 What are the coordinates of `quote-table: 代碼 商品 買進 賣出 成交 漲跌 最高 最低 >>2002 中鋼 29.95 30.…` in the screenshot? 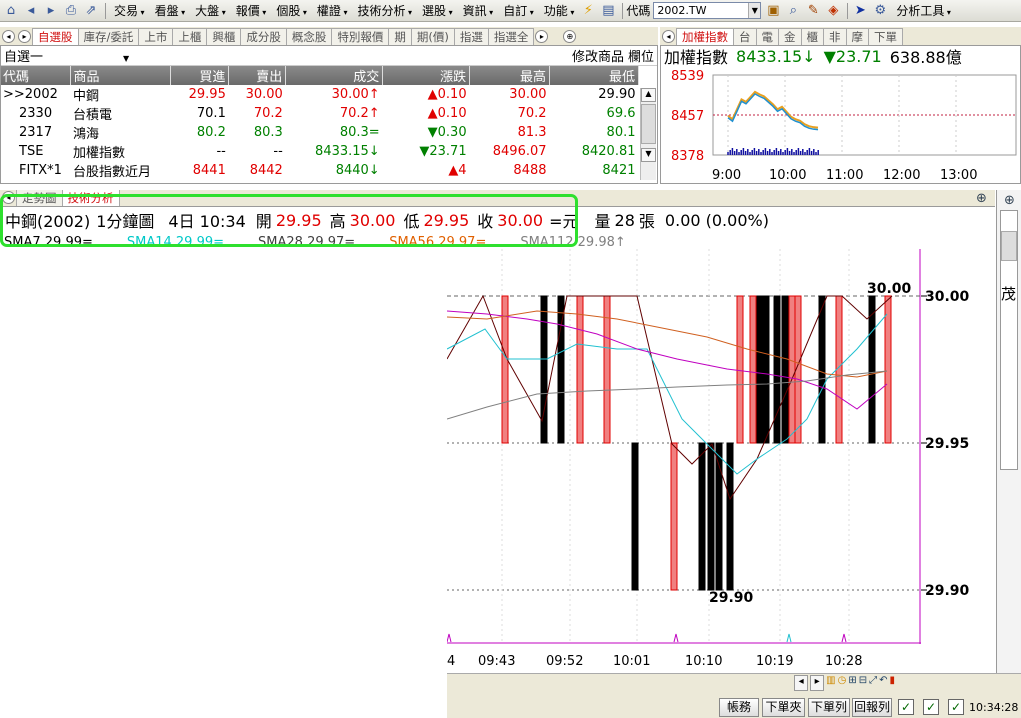 It's located at (320, 123).